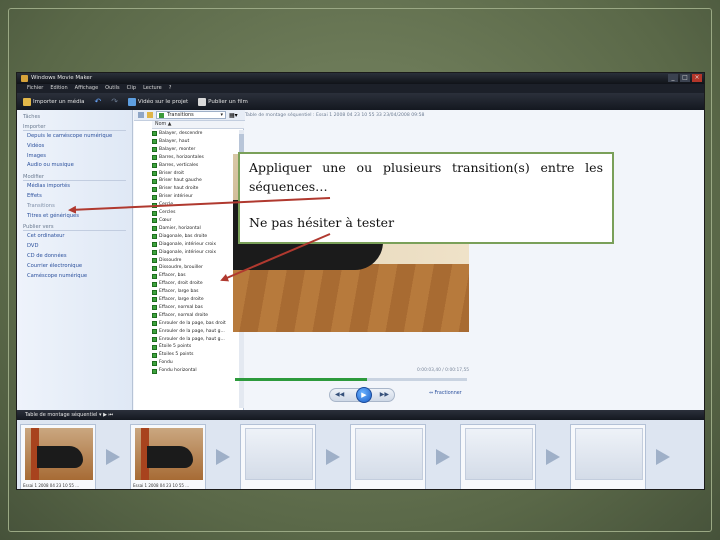 The height and width of the screenshot is (540, 720). Describe the element at coordinates (198, 237) in the screenshot. I see `transition-item: Diagonale, bas droite` at that location.